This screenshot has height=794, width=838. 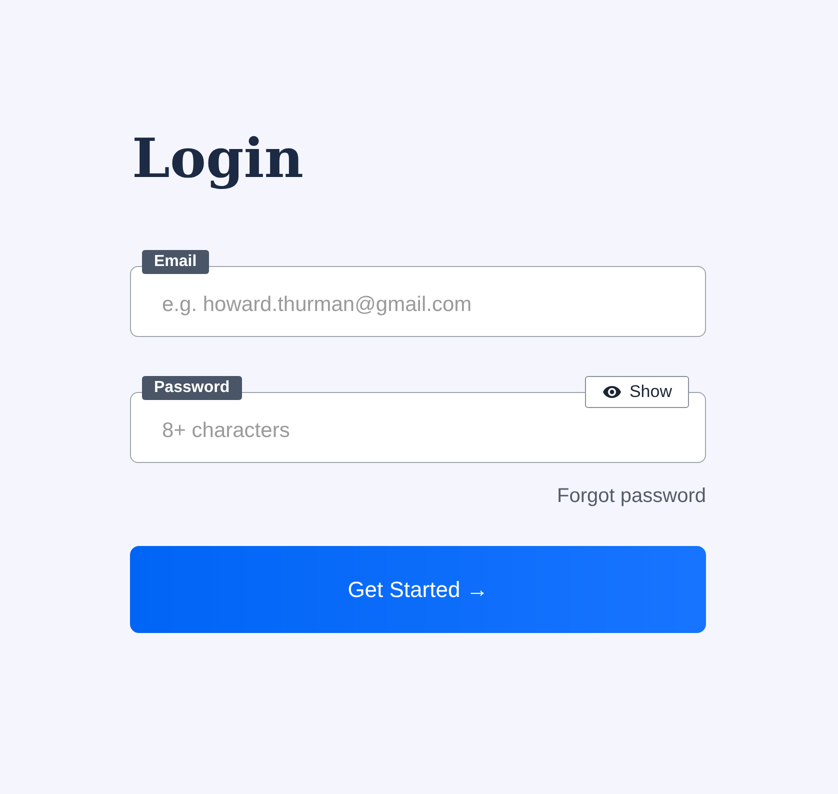 What do you see at coordinates (612, 392) in the screenshot?
I see `eye-icon` at bounding box center [612, 392].